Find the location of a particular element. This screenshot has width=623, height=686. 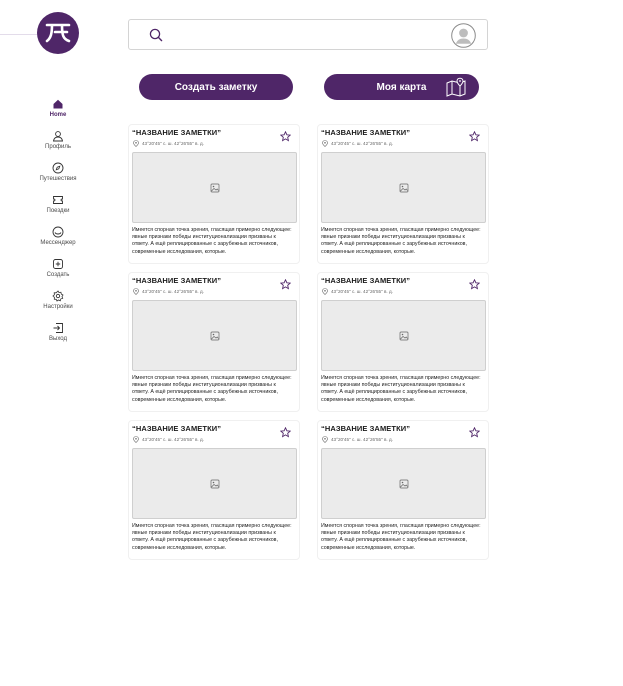

gear-icon is located at coordinates (58, 296).